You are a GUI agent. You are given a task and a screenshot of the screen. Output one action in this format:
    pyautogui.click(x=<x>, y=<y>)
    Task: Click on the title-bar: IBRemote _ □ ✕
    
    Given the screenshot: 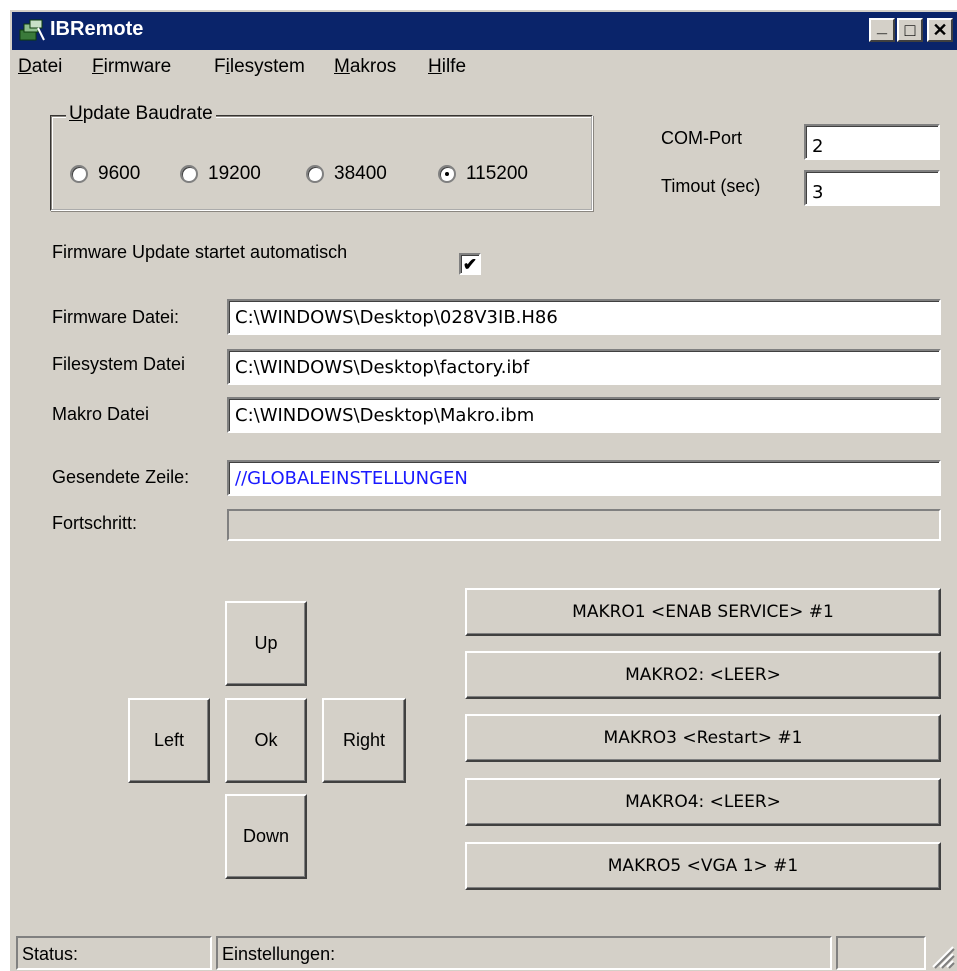 What is the action you would take?
    pyautogui.click(x=484, y=31)
    